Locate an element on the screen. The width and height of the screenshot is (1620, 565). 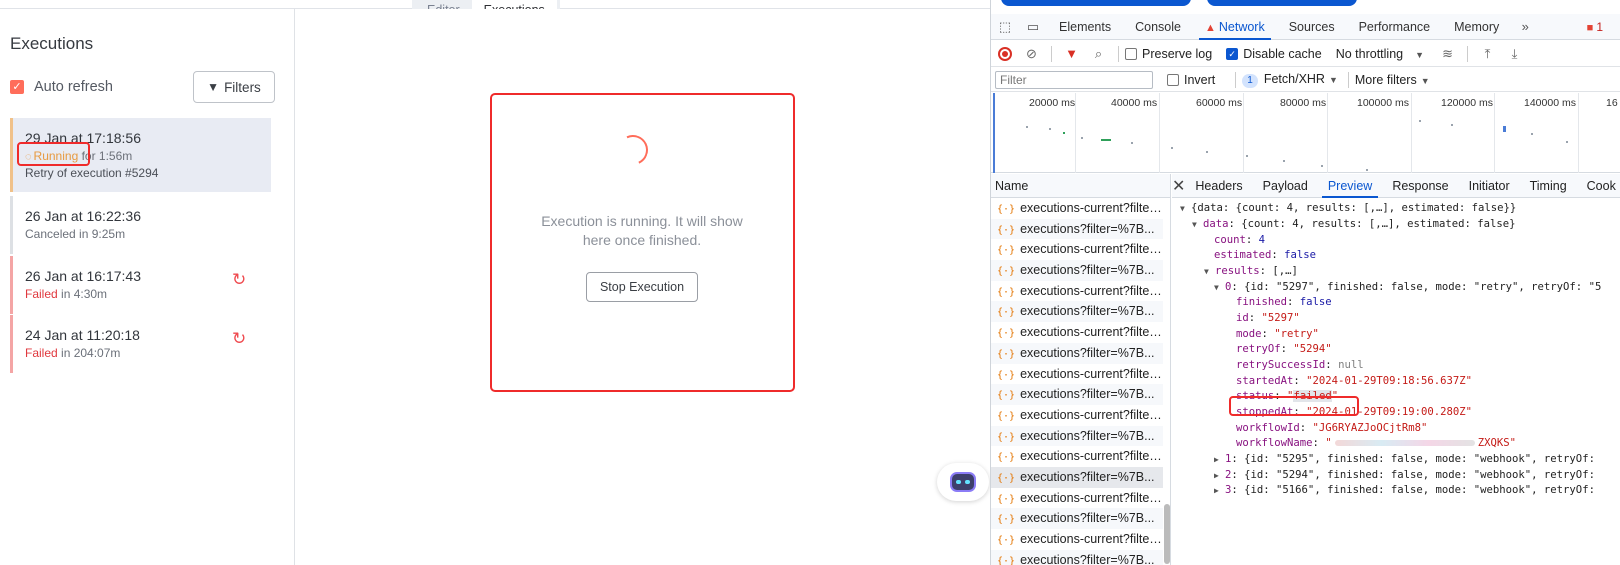
auto-refresh-toggle: ✓ Auto refresh is located at coordinates (61, 87).